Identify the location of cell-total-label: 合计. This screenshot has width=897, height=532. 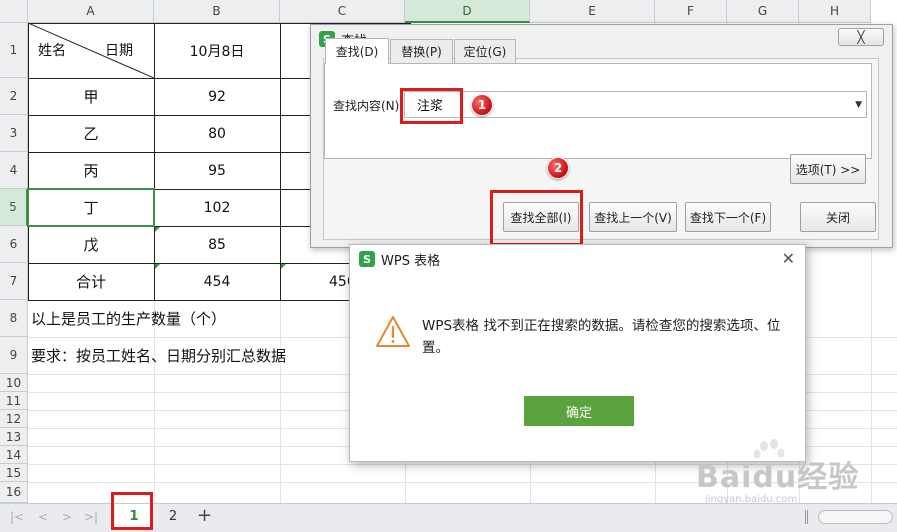
(91, 281).